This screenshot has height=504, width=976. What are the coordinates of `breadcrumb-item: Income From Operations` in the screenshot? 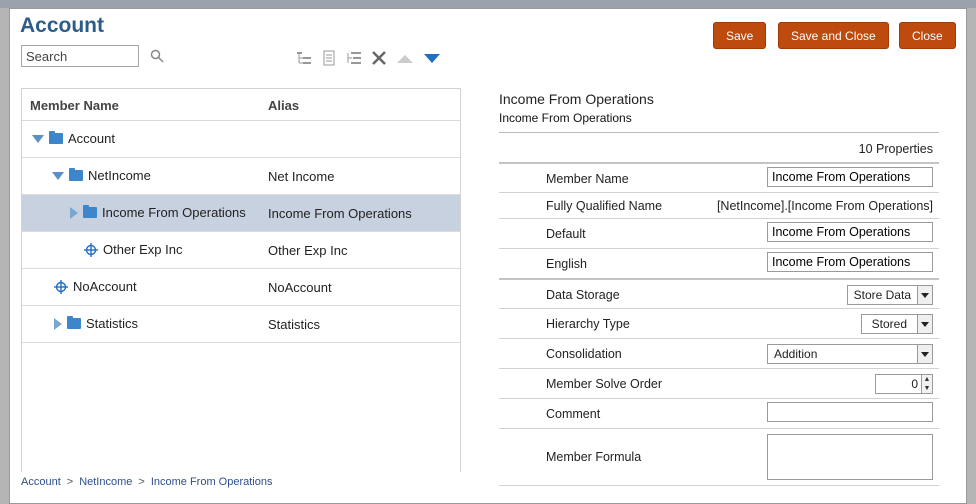 It's located at (212, 482).